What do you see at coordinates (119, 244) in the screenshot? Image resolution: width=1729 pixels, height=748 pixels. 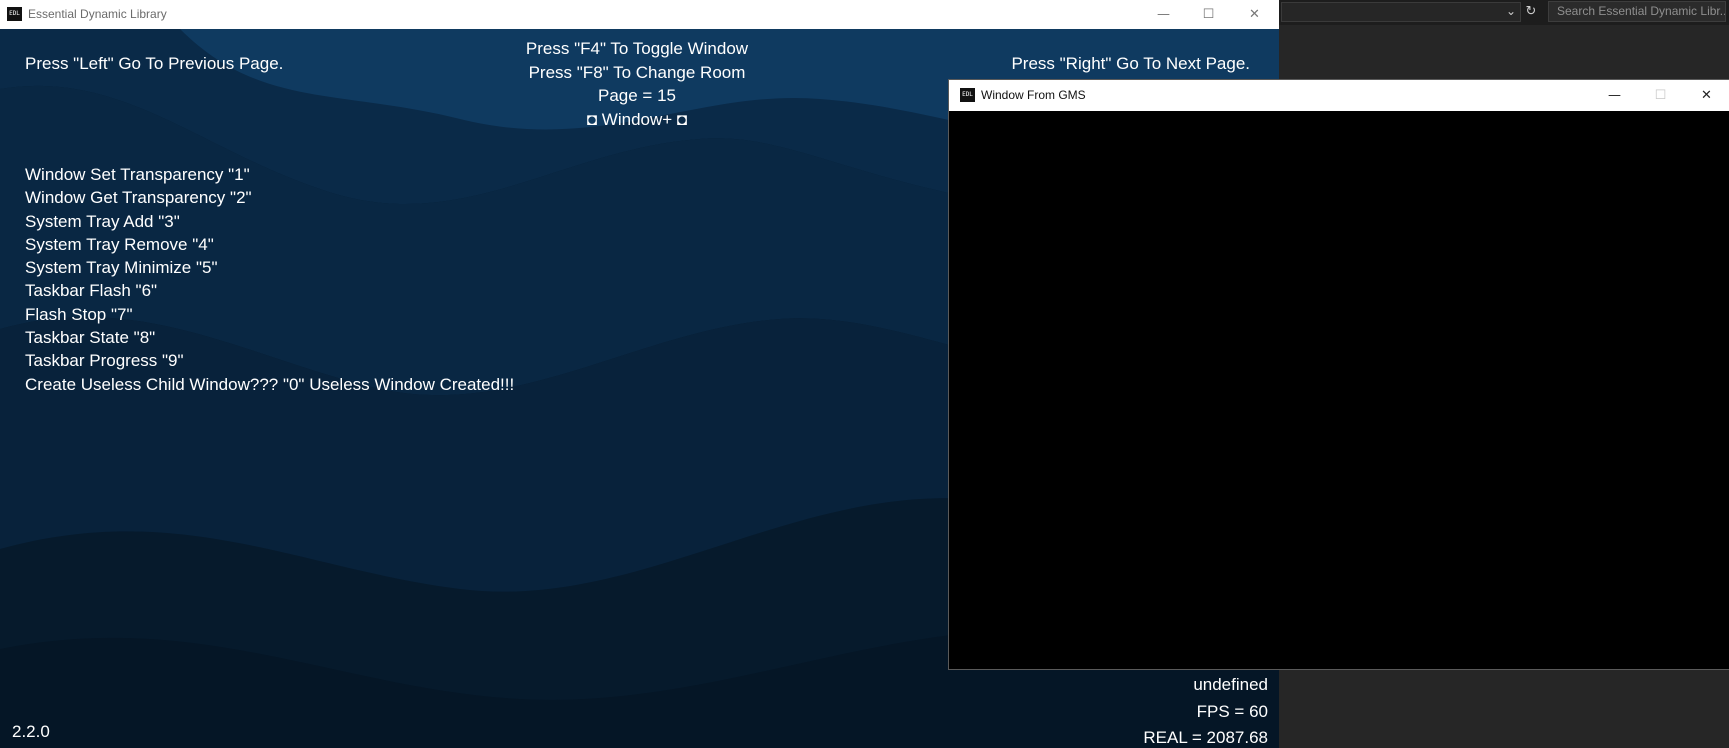 I see `list-item: System Tray Remove "4"` at bounding box center [119, 244].